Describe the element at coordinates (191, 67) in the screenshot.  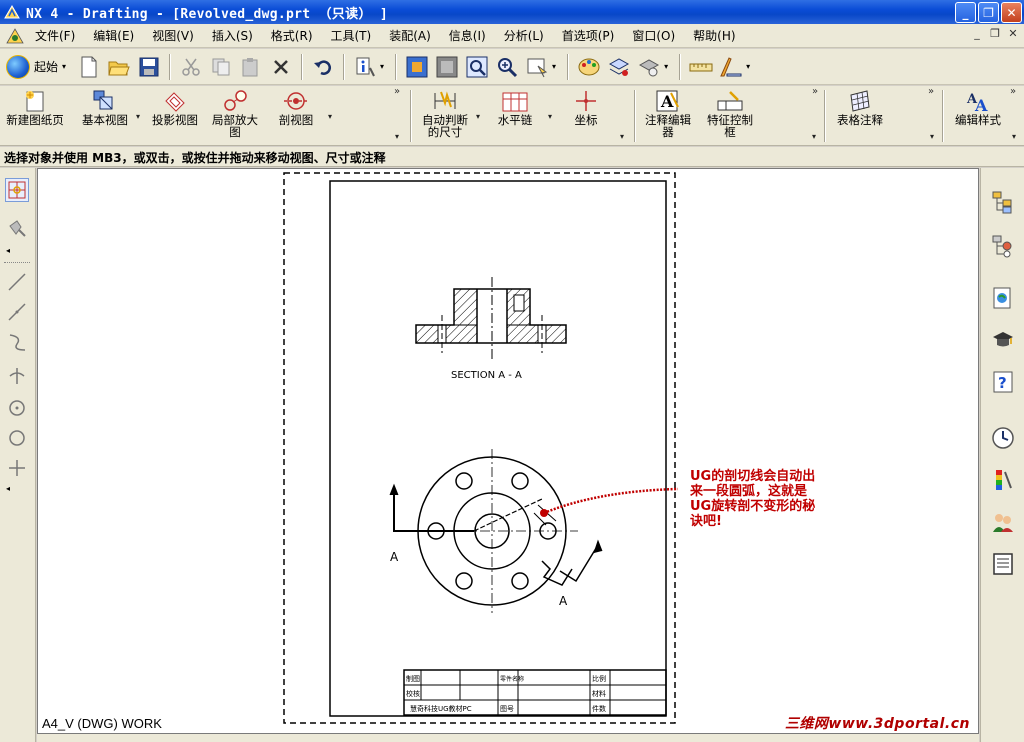
I see `cut-icon` at that location.